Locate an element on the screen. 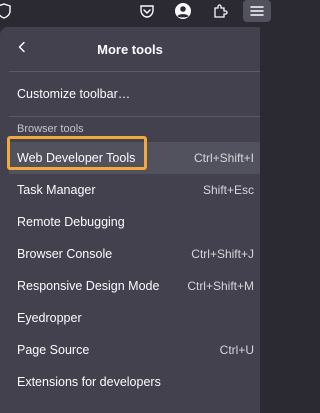 The width and height of the screenshot is (320, 413). item-label: Web Developer Tools is located at coordinates (76, 158).